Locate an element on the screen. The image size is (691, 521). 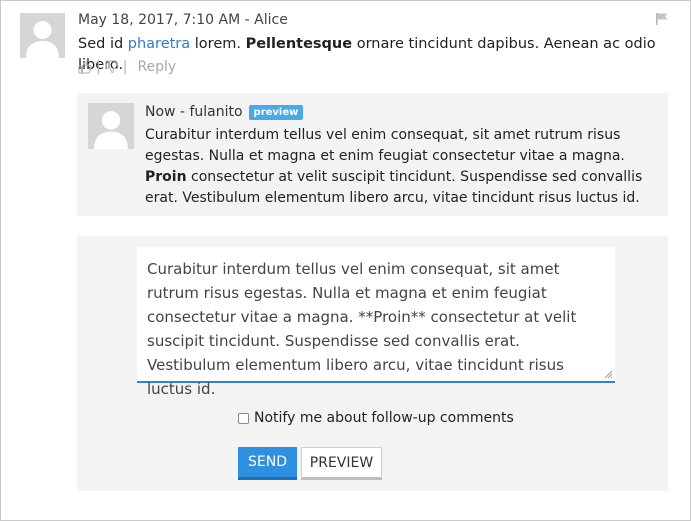
flag-icon is located at coordinates (662, 19).